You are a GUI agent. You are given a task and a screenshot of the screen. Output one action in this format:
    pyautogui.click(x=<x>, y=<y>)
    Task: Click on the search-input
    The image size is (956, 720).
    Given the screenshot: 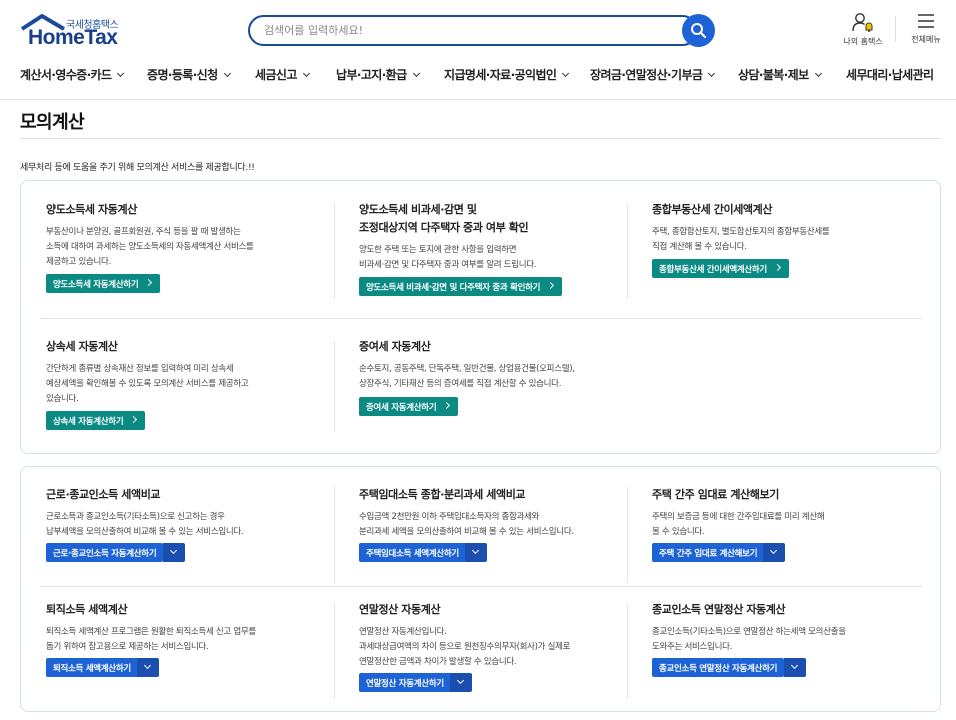 What is the action you would take?
    pyautogui.click(x=473, y=30)
    